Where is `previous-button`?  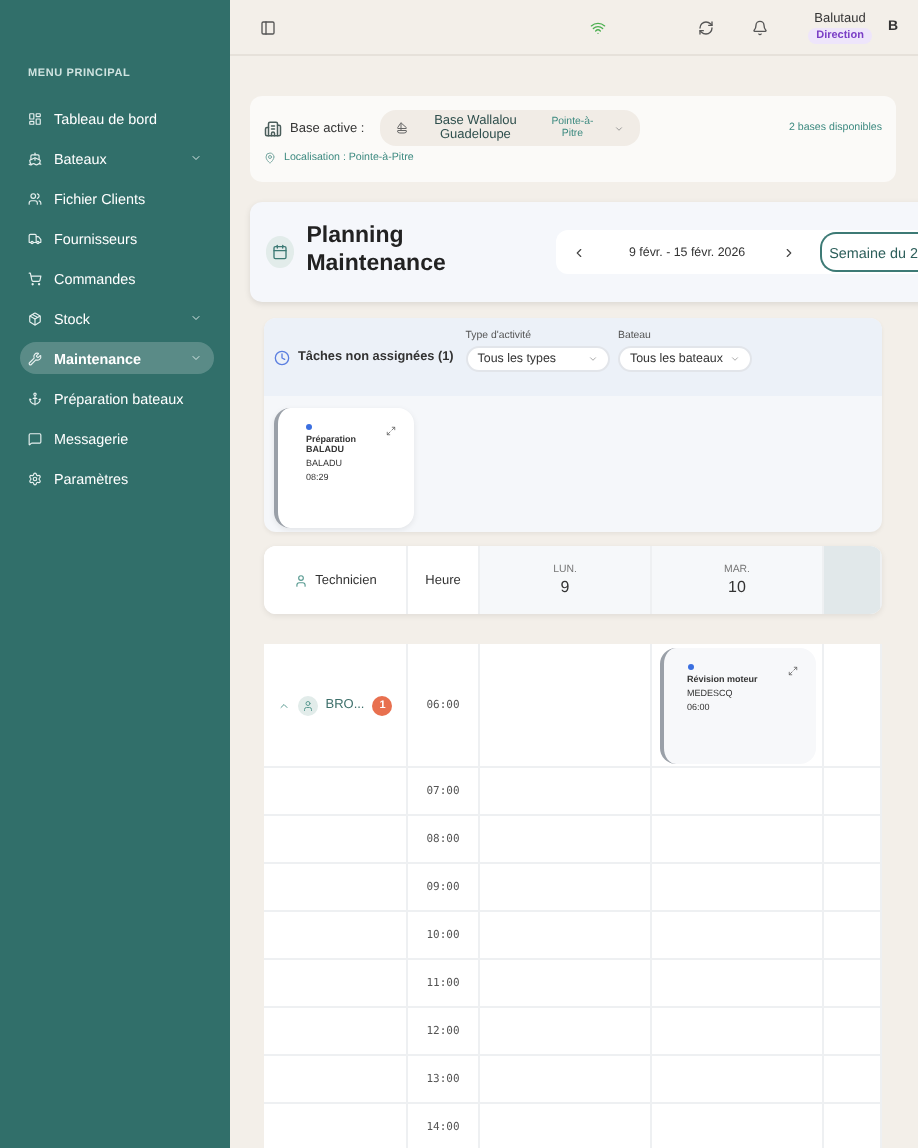 previous-button is located at coordinates (578, 252).